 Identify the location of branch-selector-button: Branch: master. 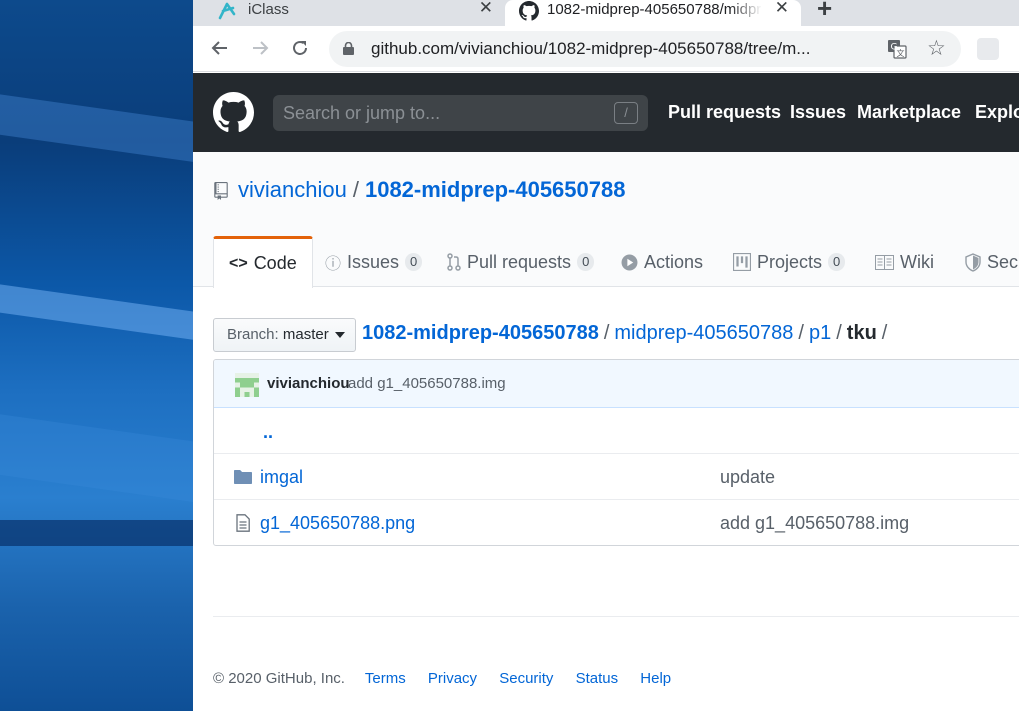
(284, 335).